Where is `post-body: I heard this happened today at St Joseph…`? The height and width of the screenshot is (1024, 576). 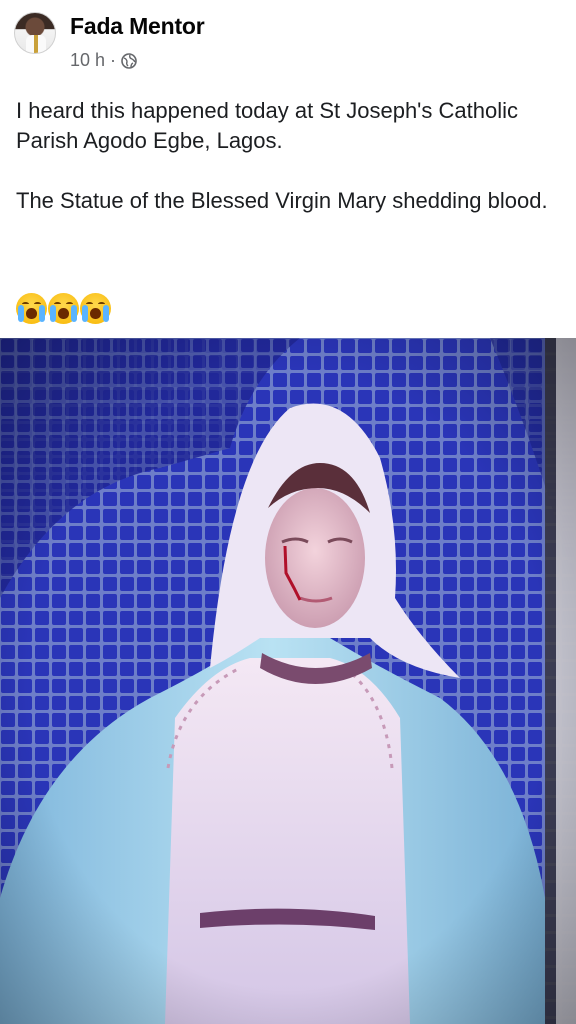
post-body: I heard this happened today at St Joseph… is located at coordinates (288, 171).